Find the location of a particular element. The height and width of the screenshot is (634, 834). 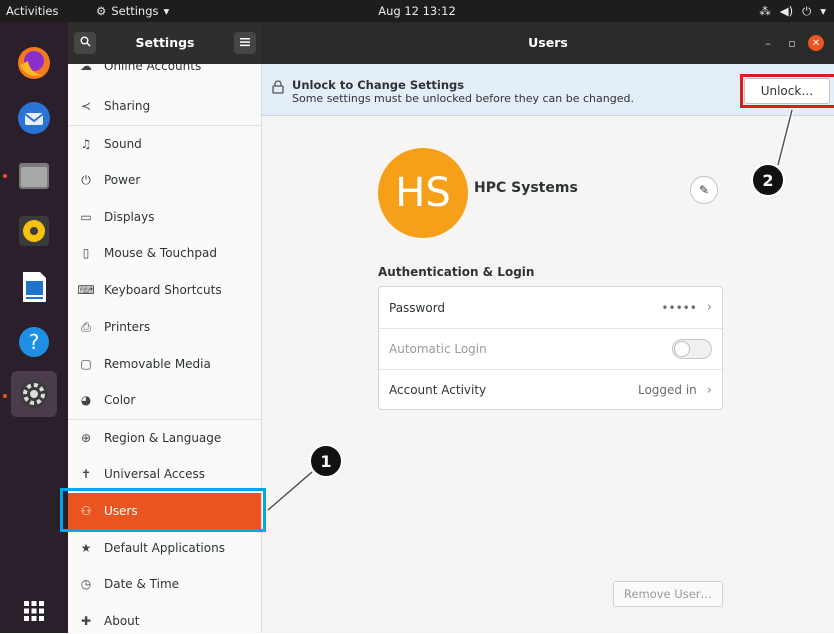

power-icon: ⏻ is located at coordinates (807, 11).